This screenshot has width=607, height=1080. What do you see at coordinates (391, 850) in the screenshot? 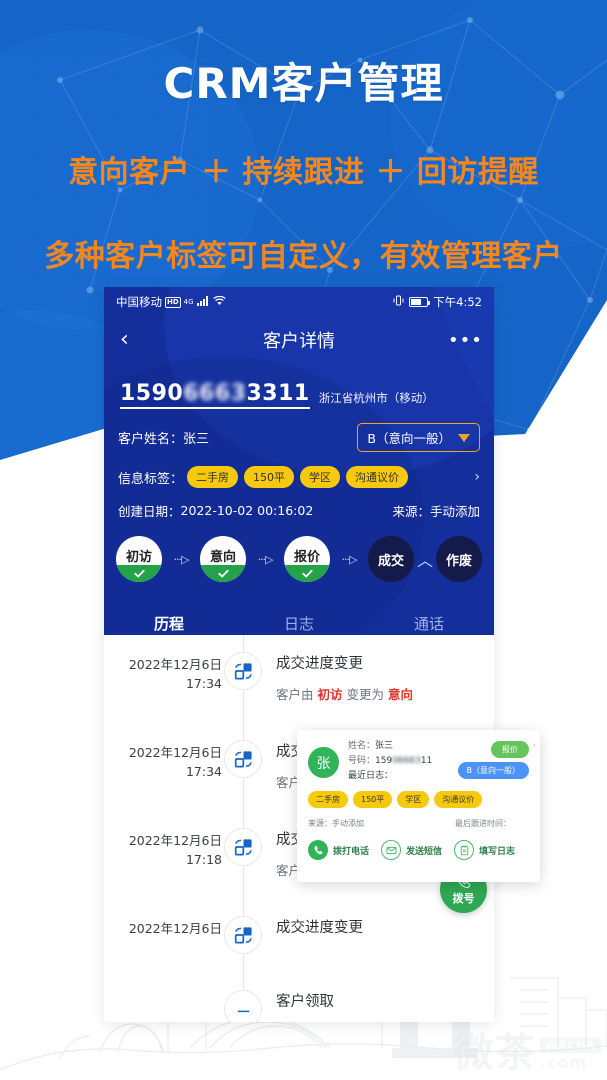
I see `message-icon` at bounding box center [391, 850].